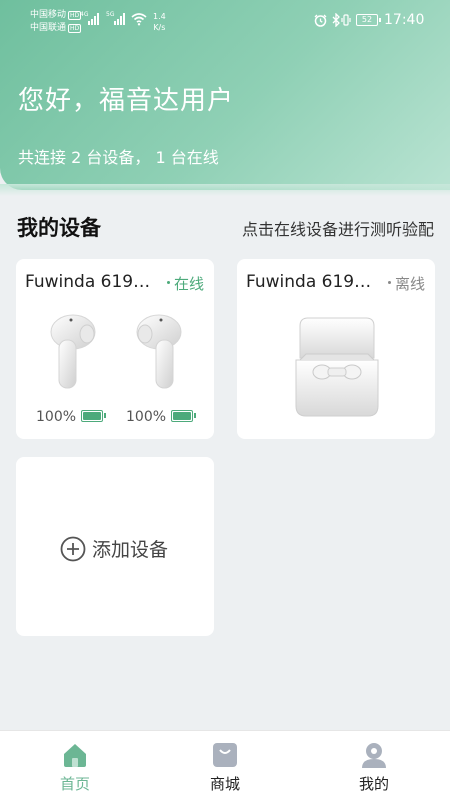  What do you see at coordinates (73, 548) in the screenshot?
I see `plus-circle-icon` at bounding box center [73, 548].